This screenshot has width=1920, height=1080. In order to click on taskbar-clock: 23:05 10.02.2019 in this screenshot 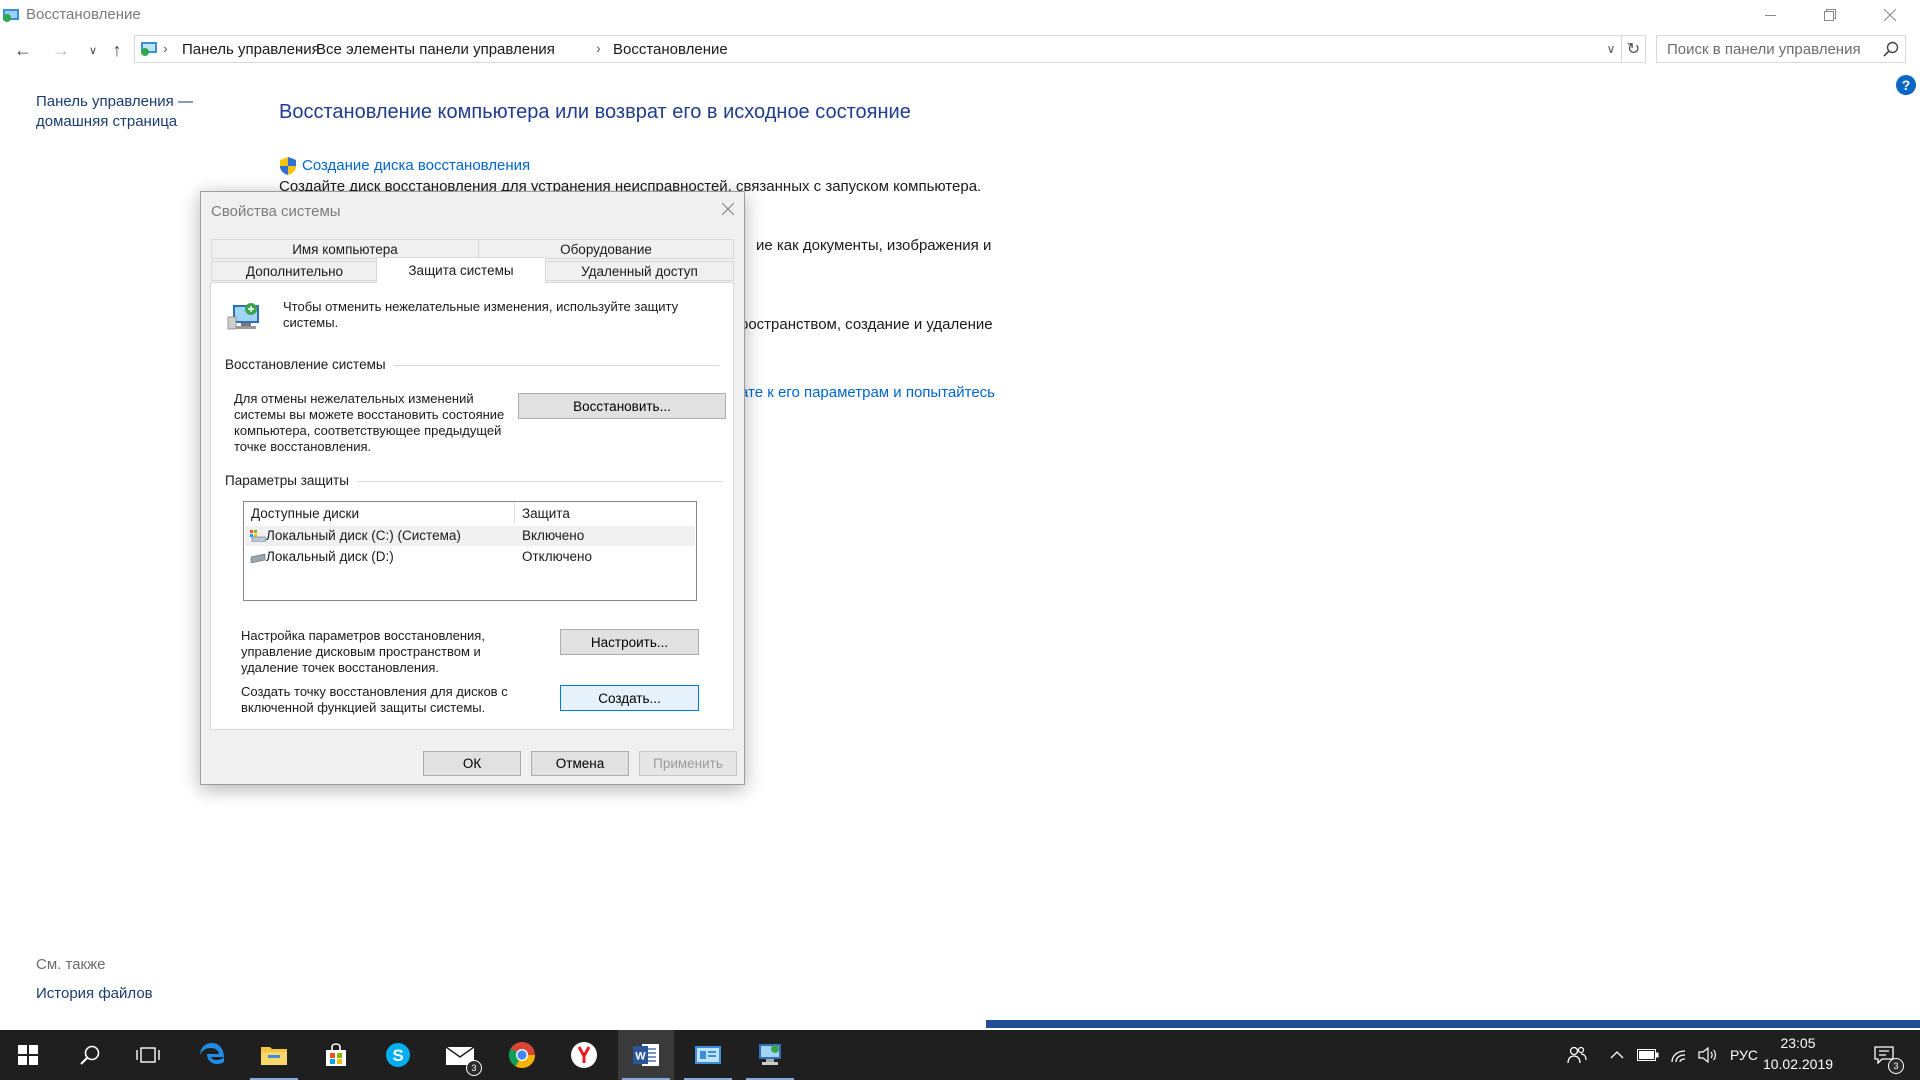, I will do `click(1798, 1054)`.